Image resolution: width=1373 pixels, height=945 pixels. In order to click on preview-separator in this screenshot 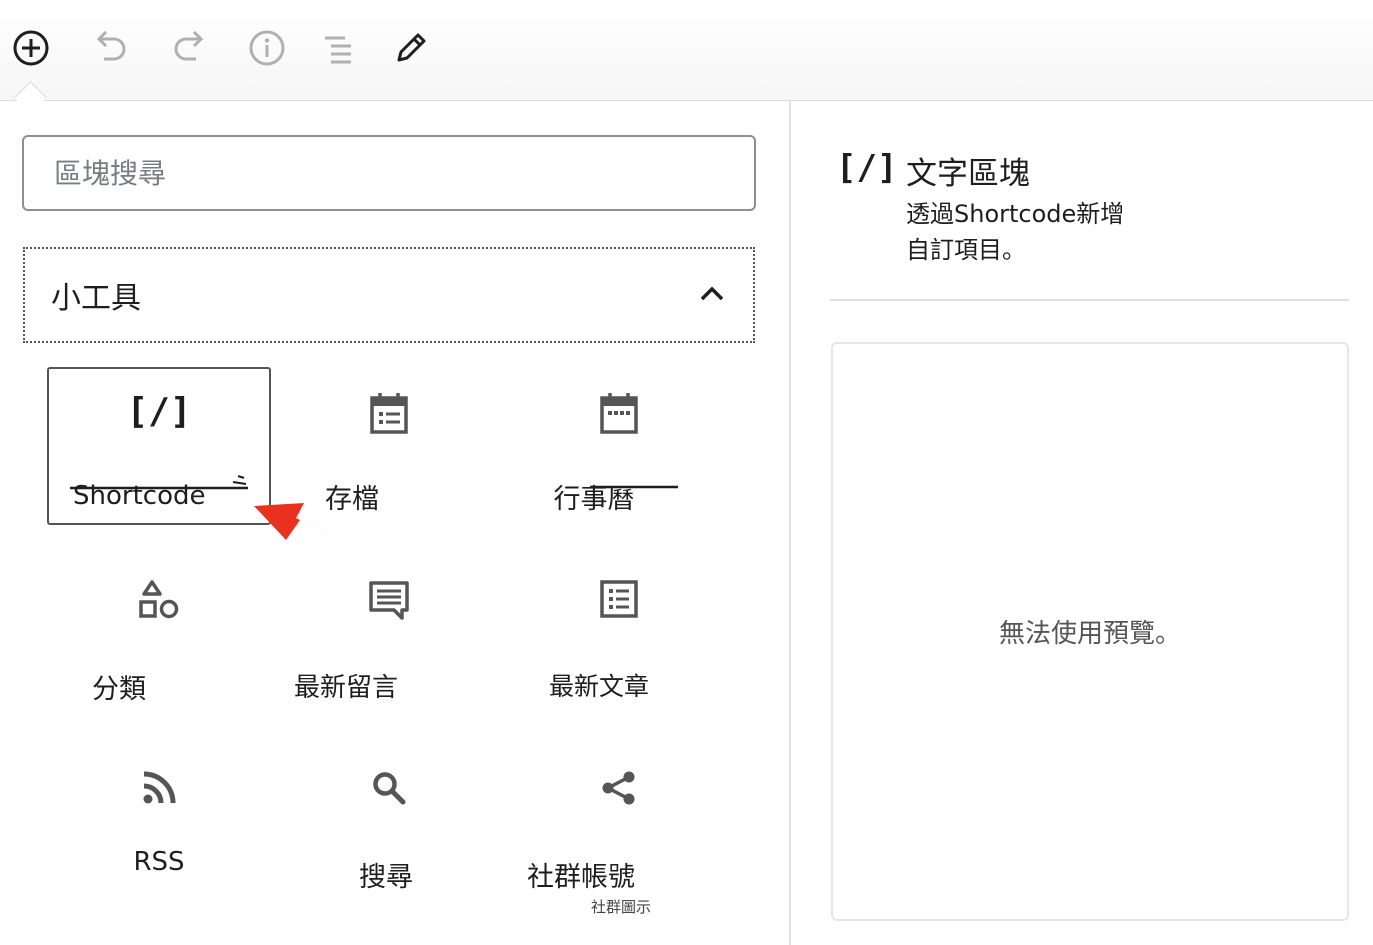, I will do `click(1089, 300)`.